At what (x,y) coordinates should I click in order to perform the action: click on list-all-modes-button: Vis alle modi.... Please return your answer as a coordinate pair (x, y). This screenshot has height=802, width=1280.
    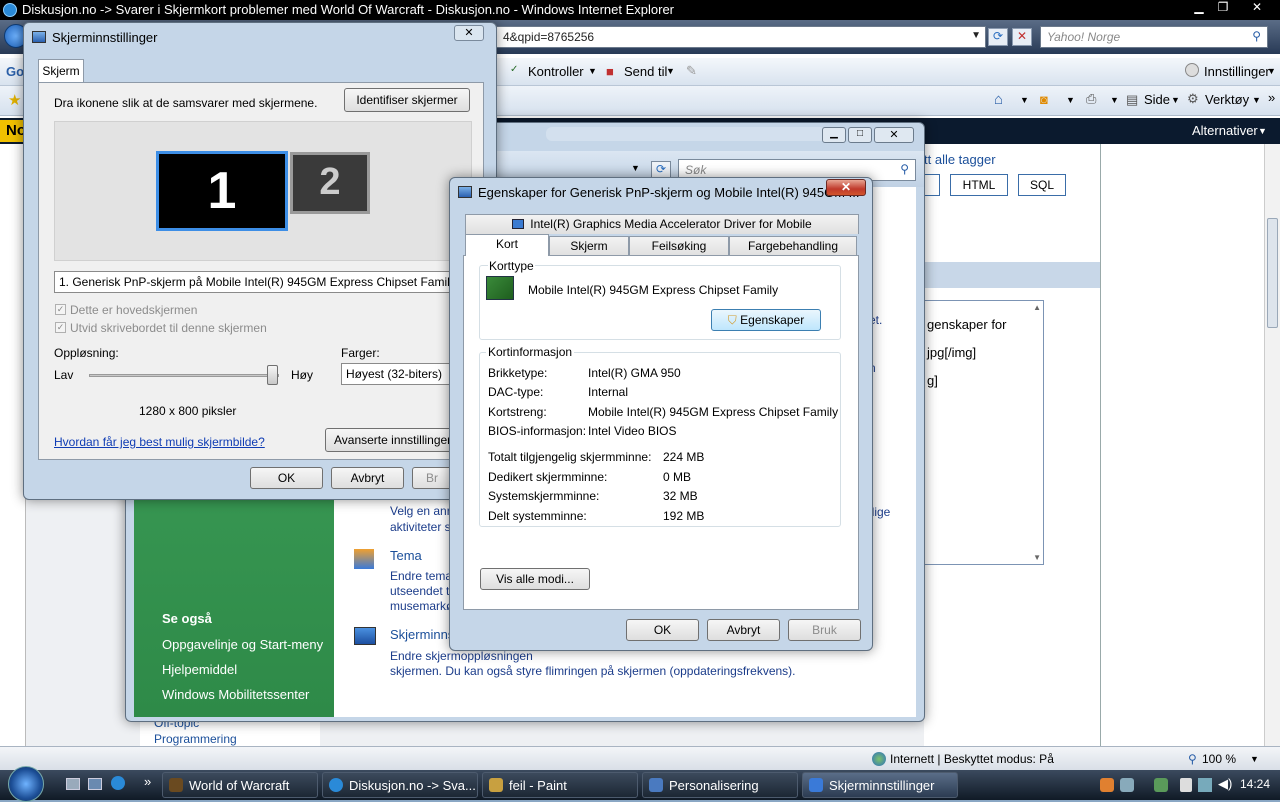
    Looking at the image, I should click on (535, 579).